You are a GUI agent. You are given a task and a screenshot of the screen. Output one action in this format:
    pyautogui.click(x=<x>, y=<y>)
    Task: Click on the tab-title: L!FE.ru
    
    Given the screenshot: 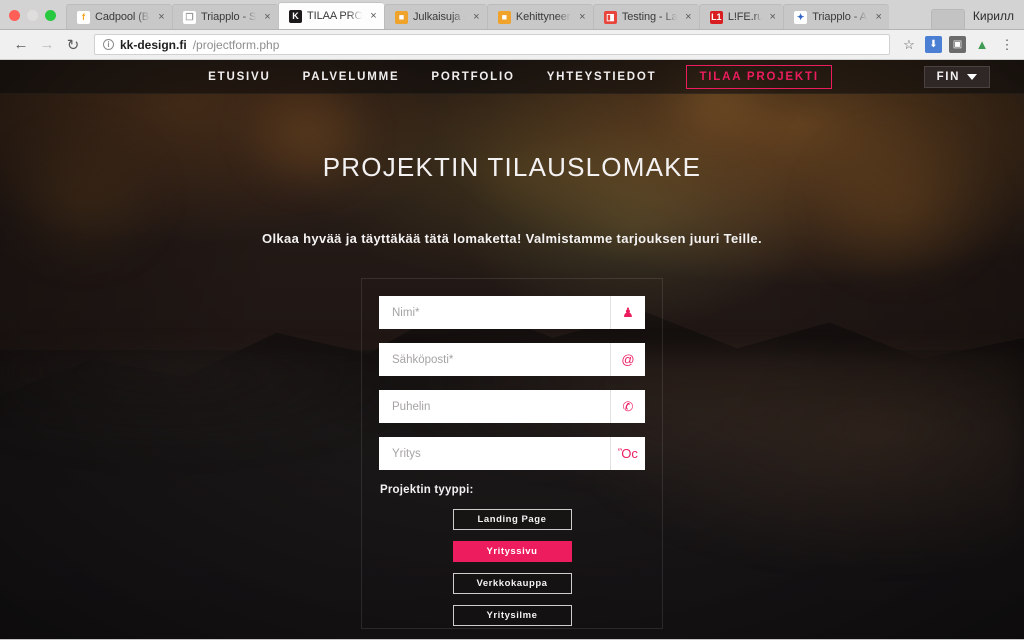 What is the action you would take?
    pyautogui.click(x=745, y=17)
    